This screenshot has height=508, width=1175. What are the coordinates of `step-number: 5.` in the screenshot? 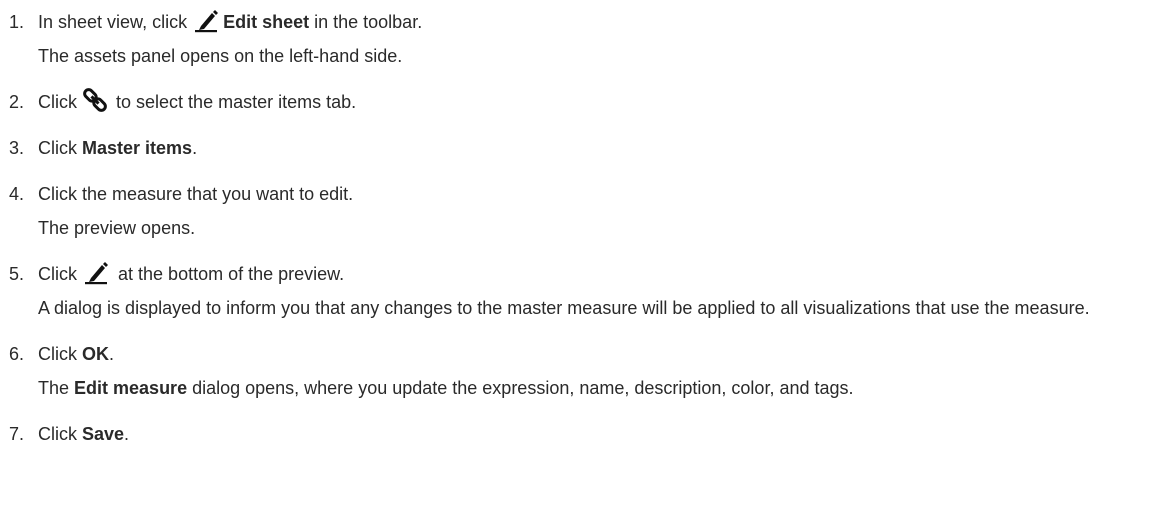 It's located at (17, 274).